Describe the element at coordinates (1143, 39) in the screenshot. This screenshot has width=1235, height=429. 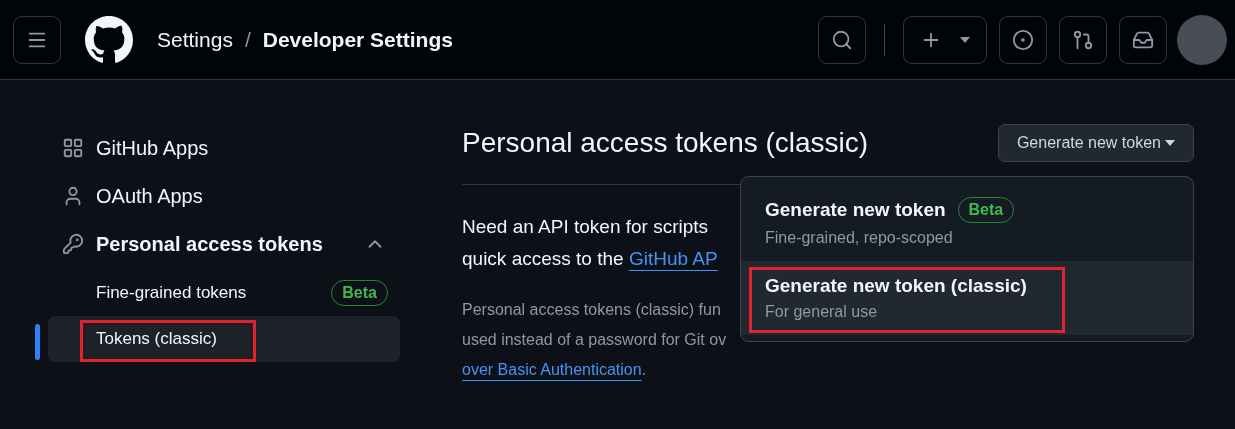
I see `inbox-button` at that location.